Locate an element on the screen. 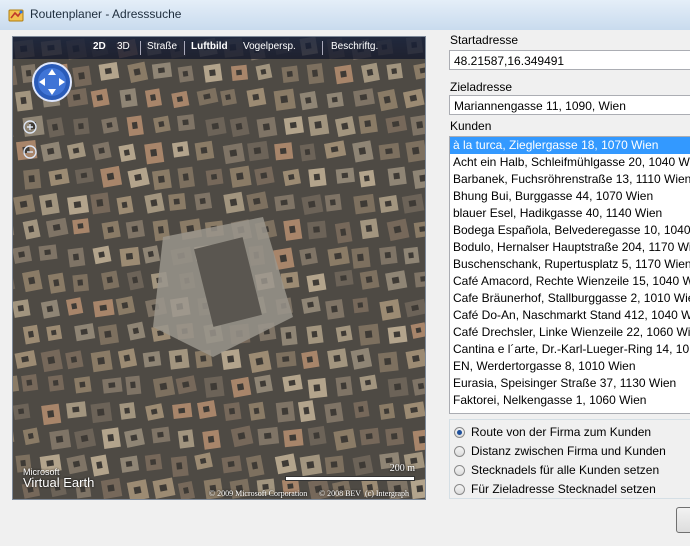  virtual-earth-logo: Microsoft Virtual Earth is located at coordinates (58, 478).